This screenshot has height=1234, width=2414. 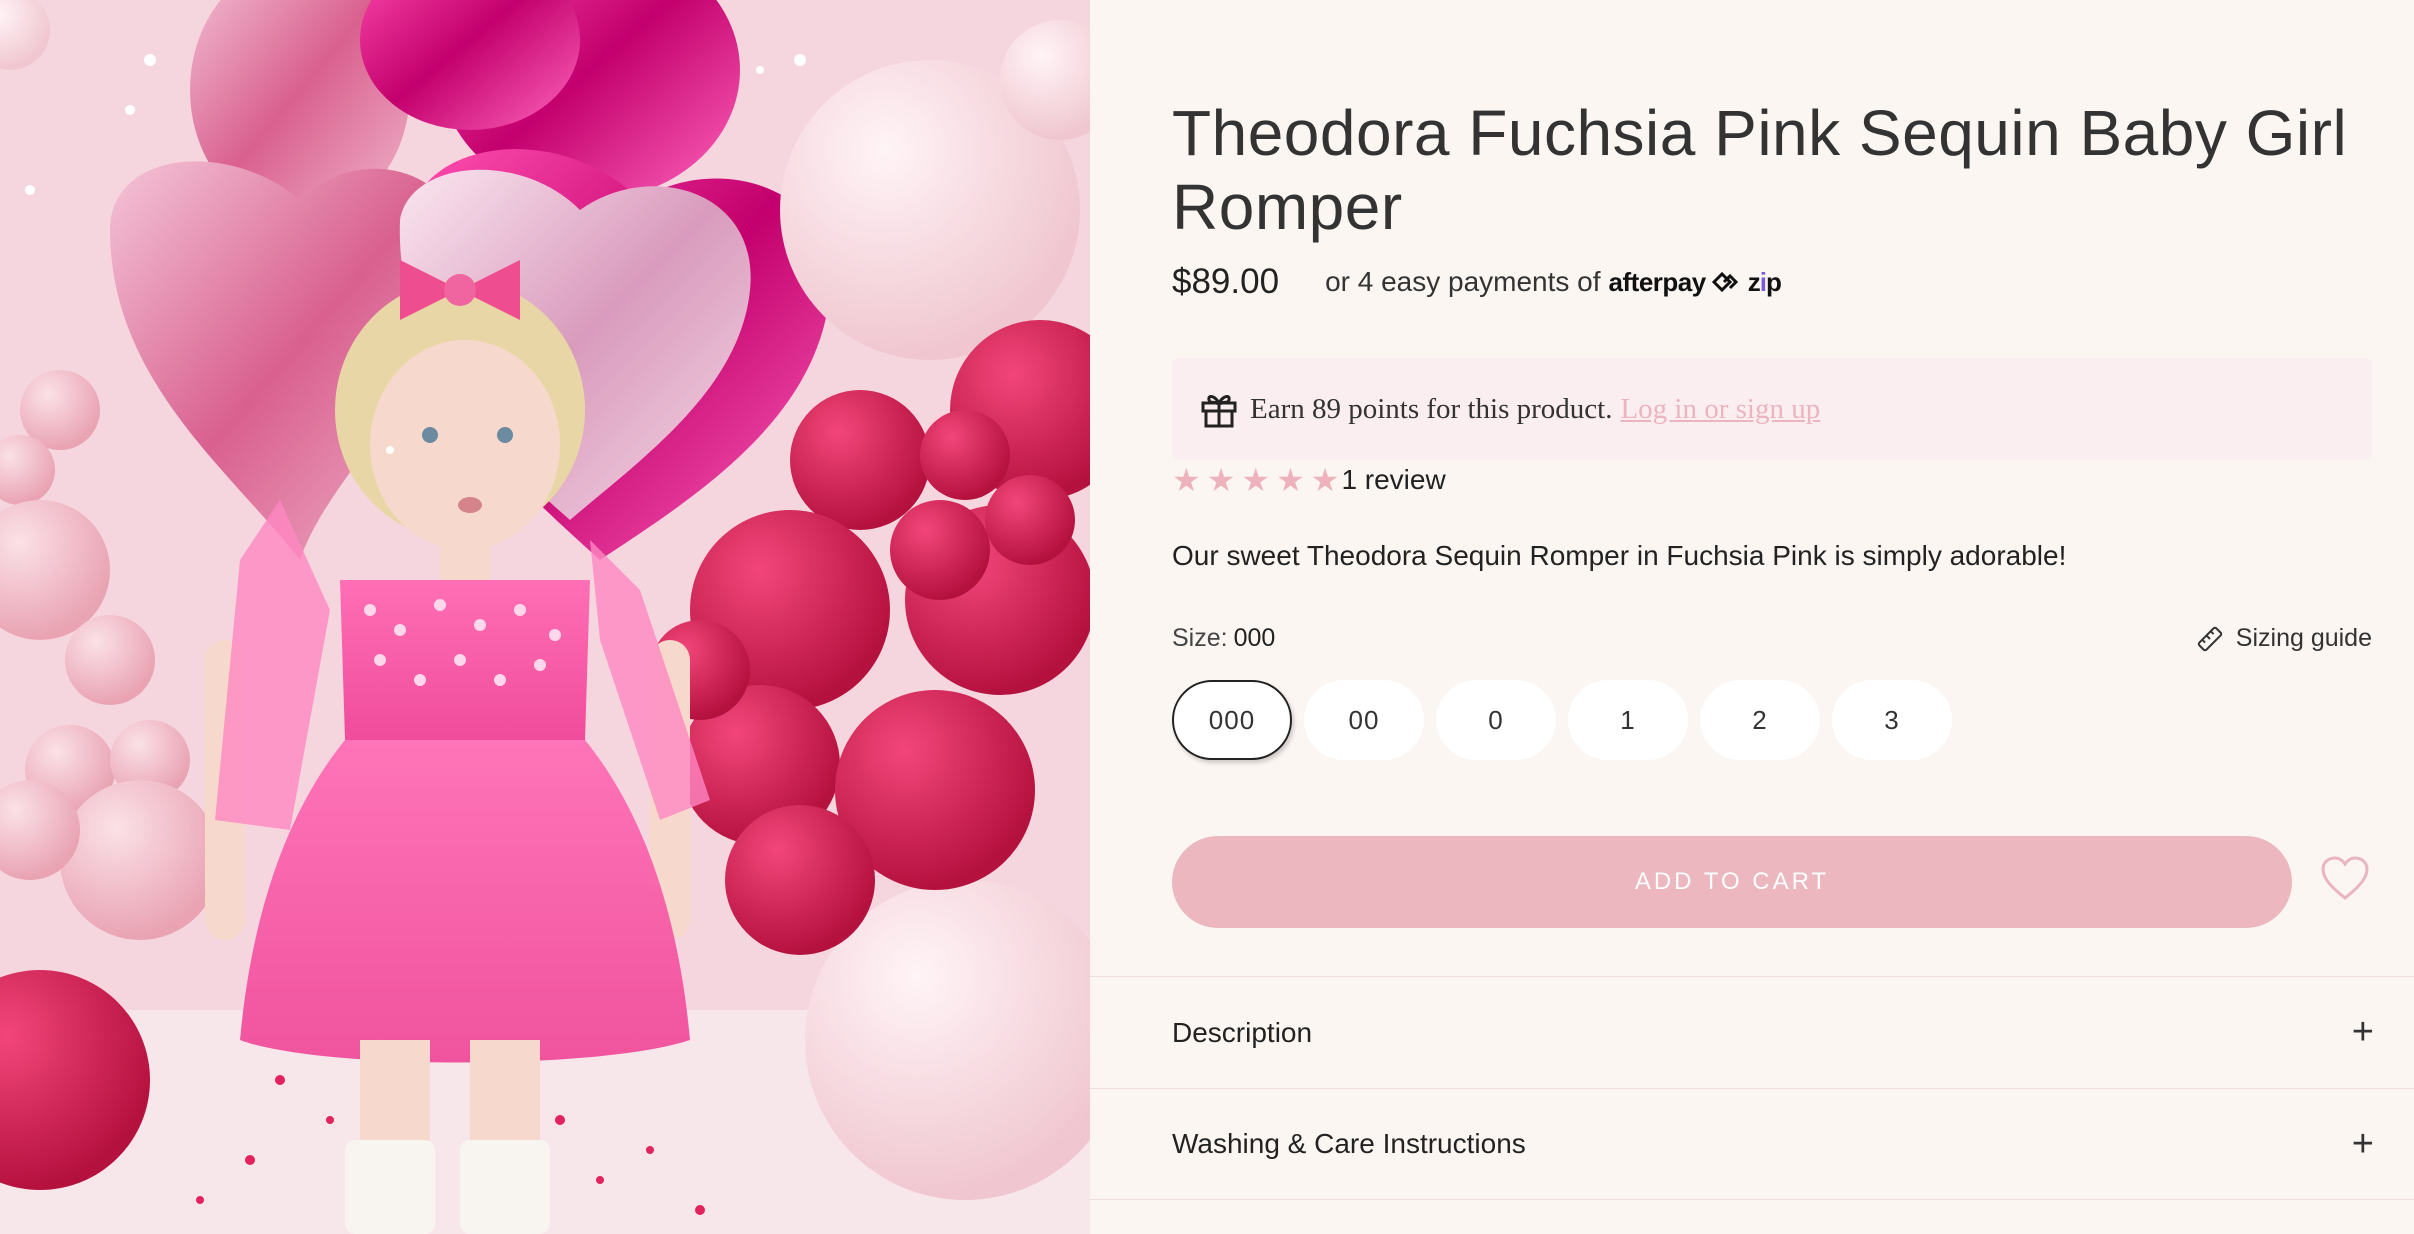 I want to click on accordion-description: Description +, so click(x=1752, y=1032).